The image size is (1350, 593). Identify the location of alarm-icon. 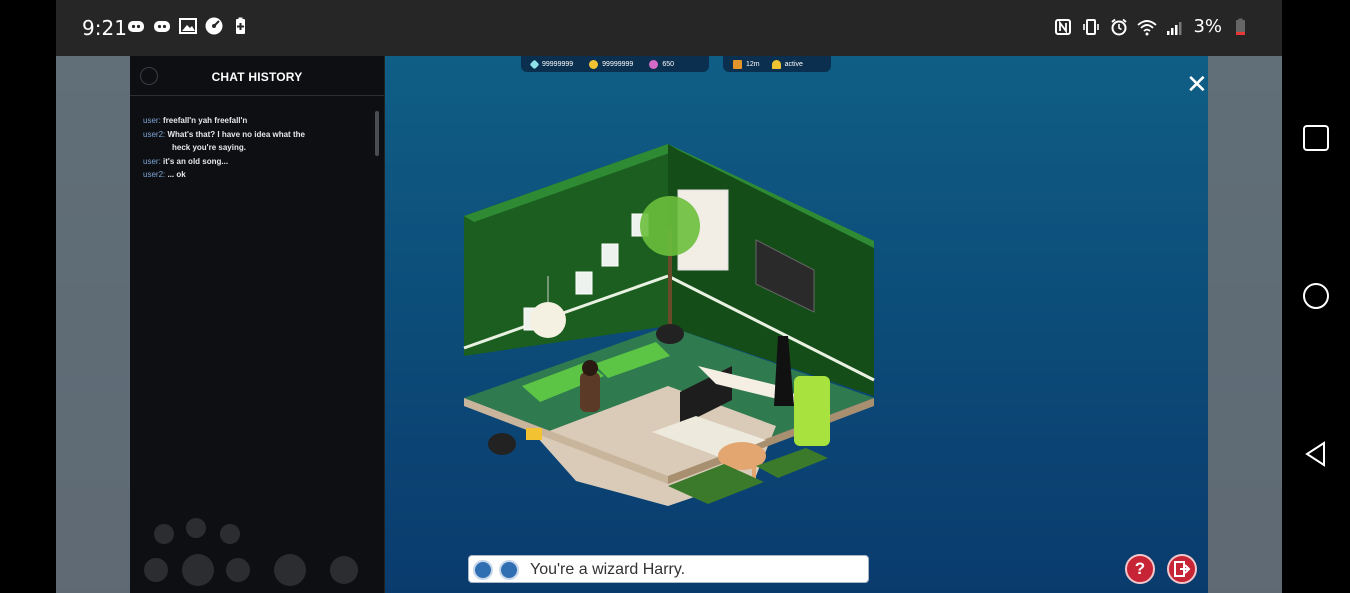
(1119, 26).